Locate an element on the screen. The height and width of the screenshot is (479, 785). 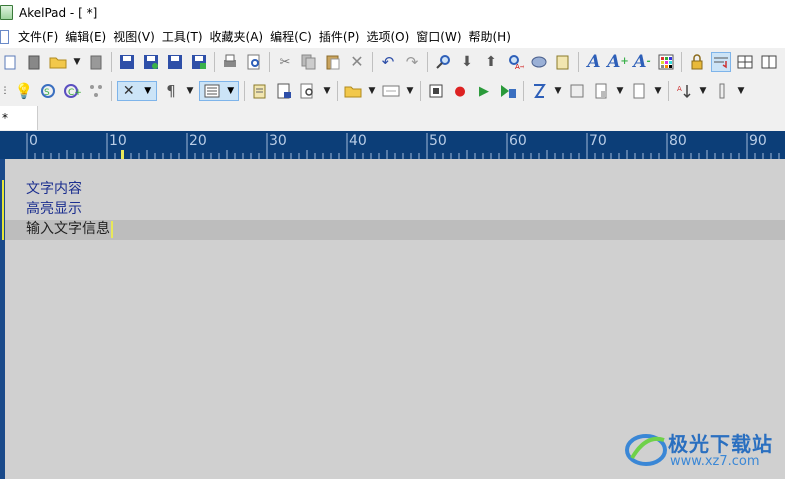
delete-icon: ✕ is located at coordinates (357, 62).